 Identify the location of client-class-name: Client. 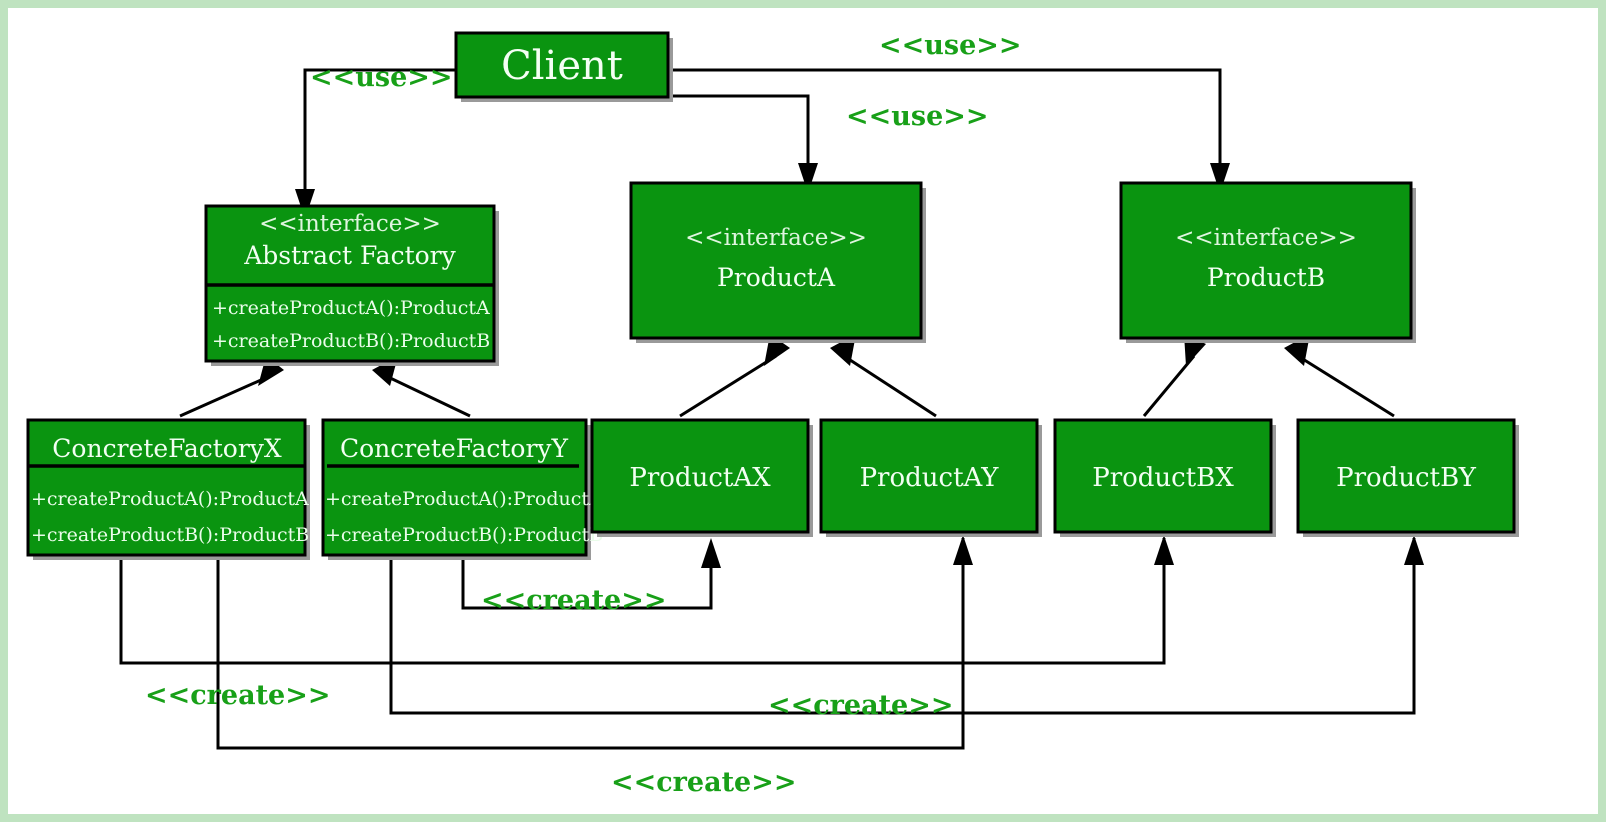
(562, 66).